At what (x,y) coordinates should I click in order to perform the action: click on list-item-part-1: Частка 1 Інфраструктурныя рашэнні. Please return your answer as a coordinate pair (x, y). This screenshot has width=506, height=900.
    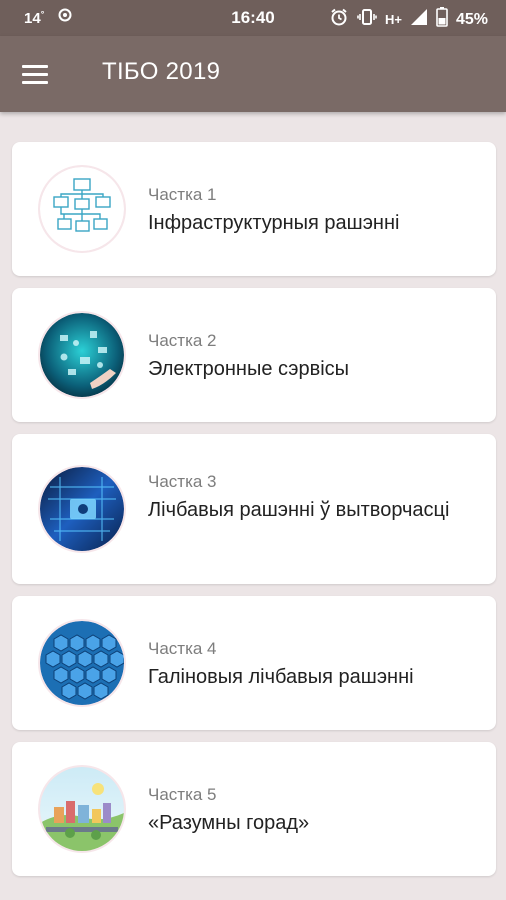
    Looking at the image, I should click on (254, 209).